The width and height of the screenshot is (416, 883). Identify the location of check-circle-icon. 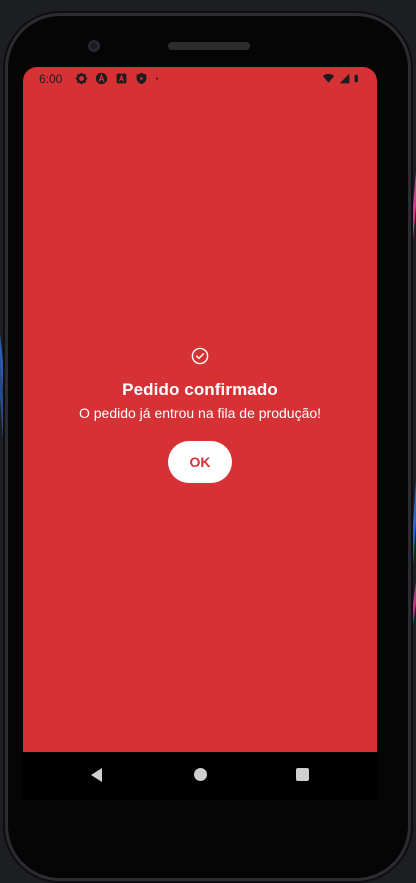
(200, 356).